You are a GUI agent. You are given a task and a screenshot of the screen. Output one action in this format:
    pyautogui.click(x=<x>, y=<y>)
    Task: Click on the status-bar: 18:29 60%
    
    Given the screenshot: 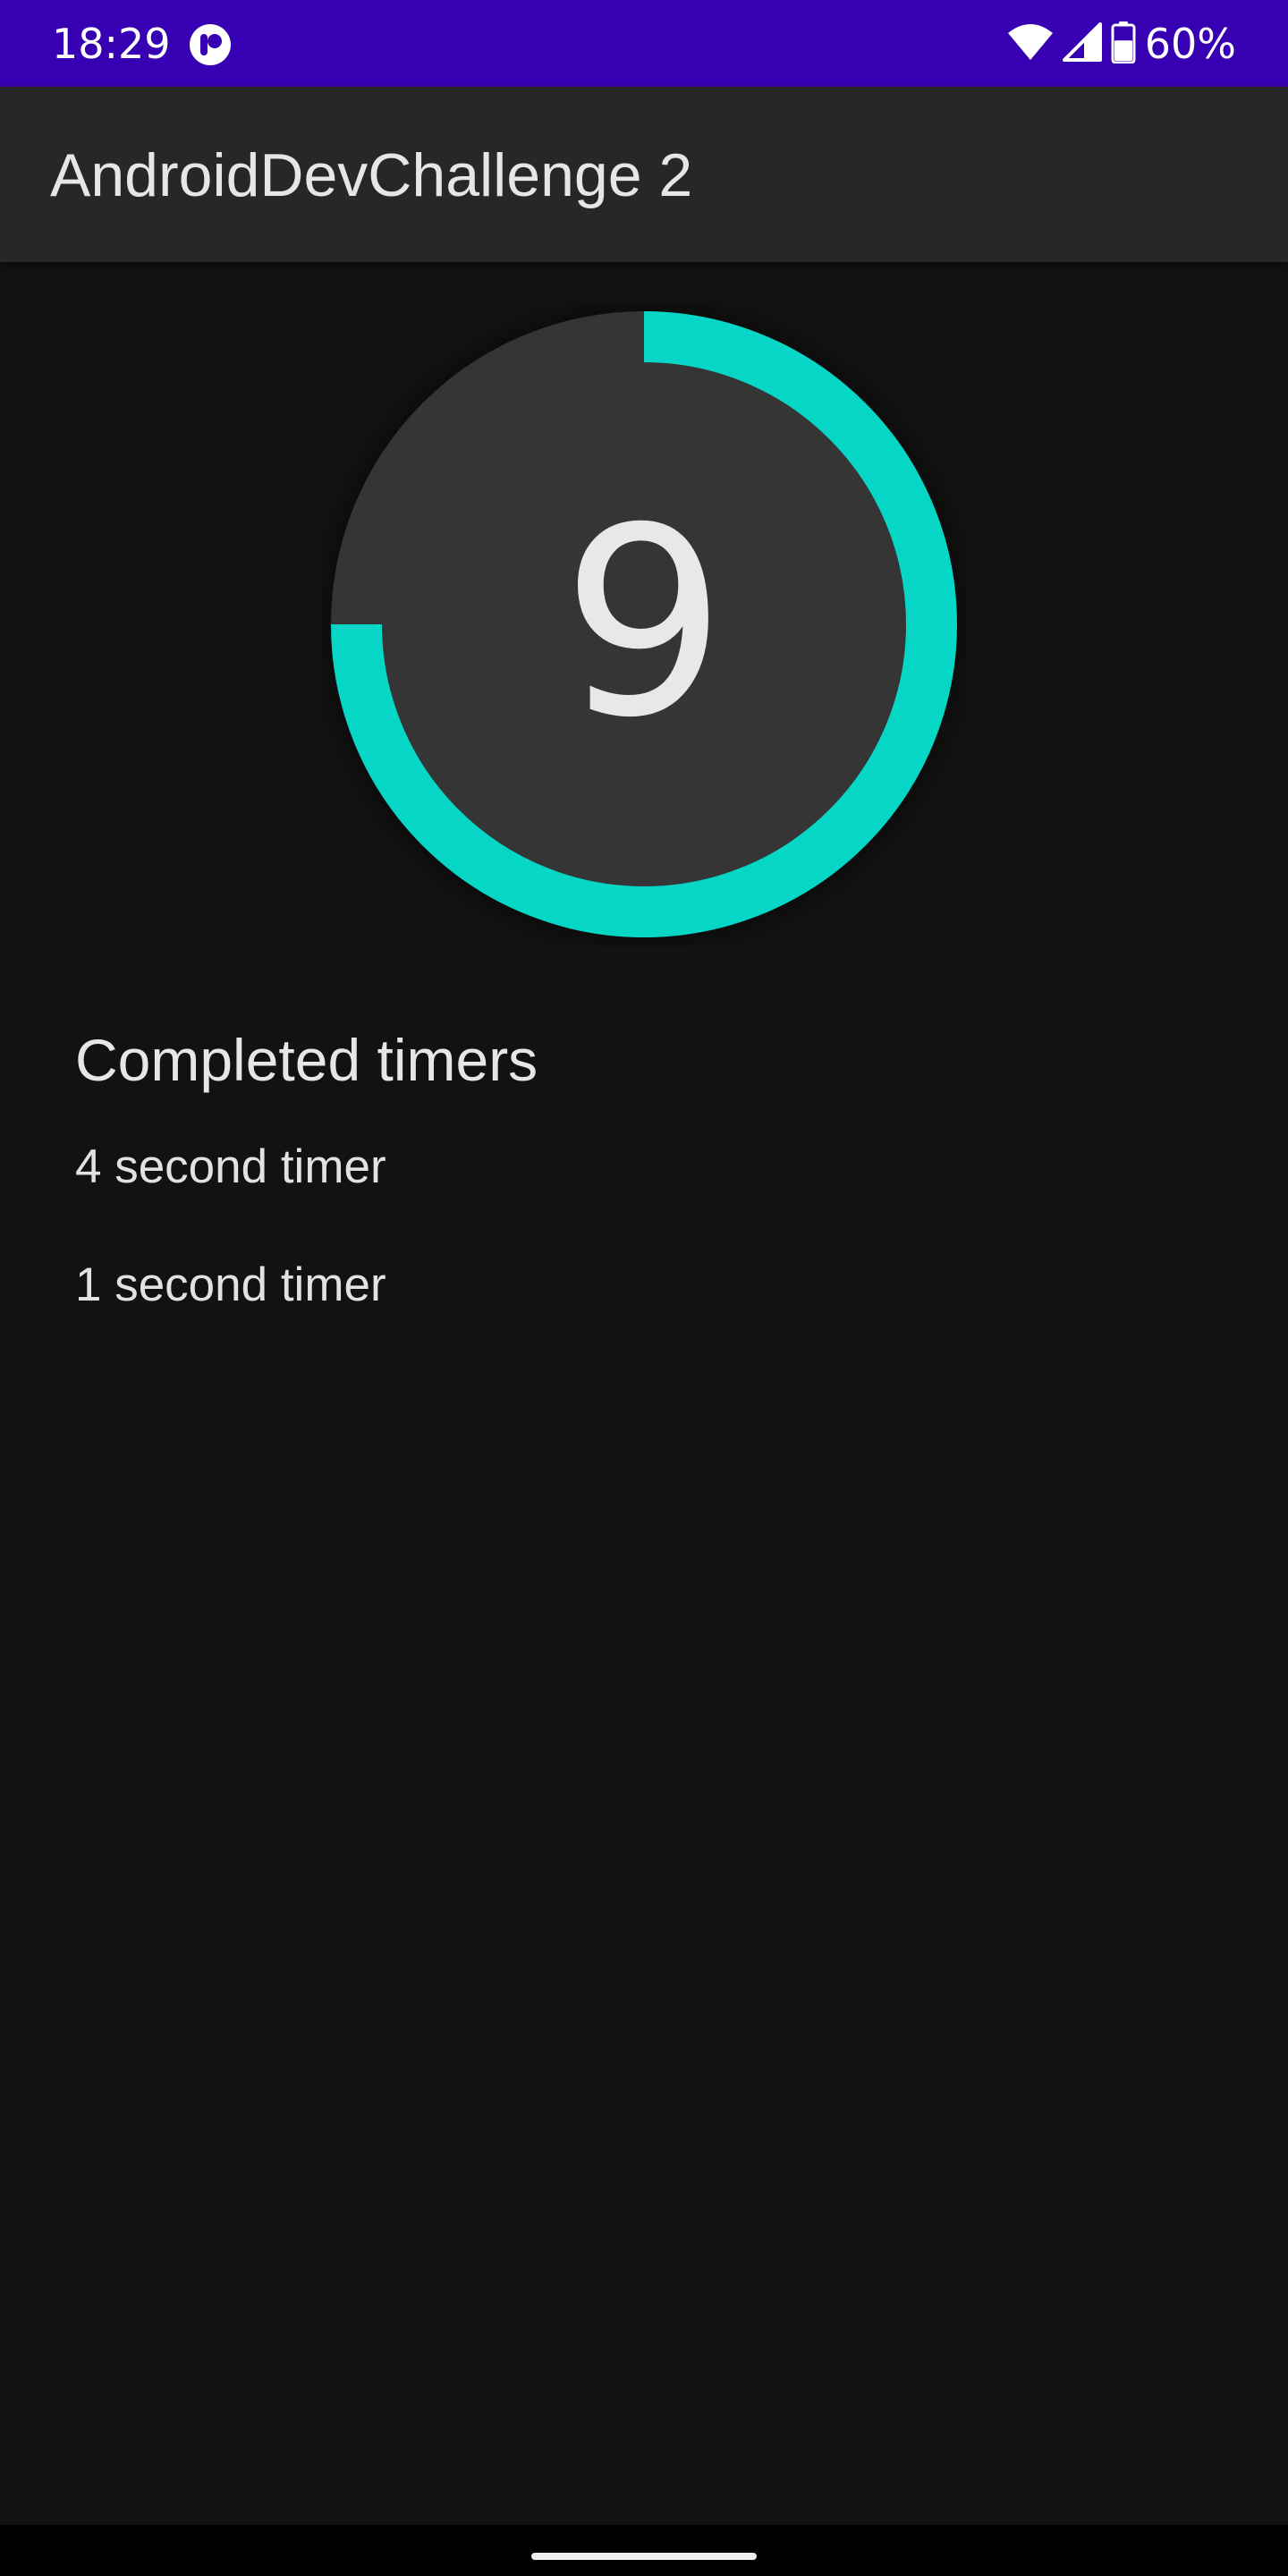 What is the action you would take?
    pyautogui.click(x=644, y=43)
    